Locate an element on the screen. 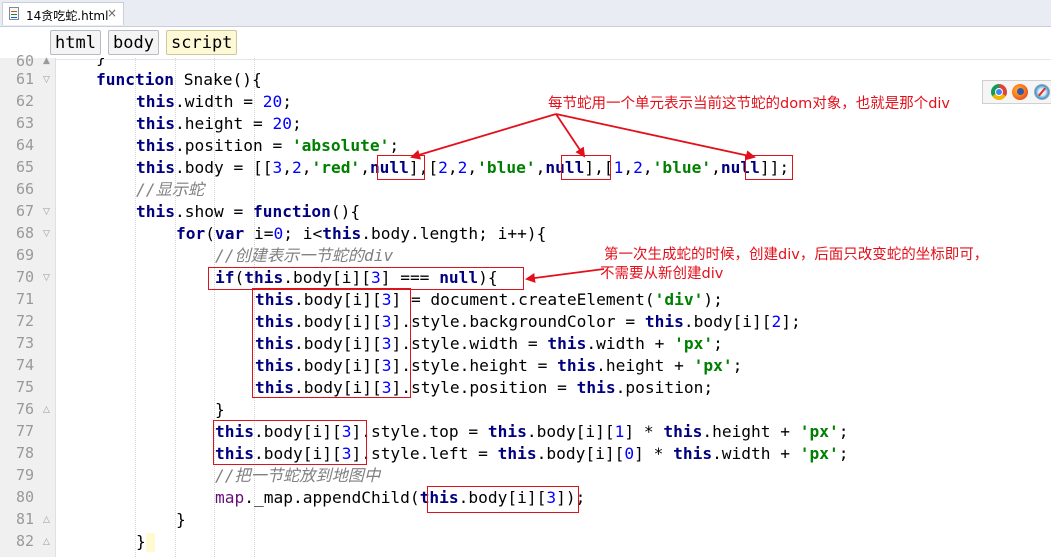  breadcrumb: html body script is located at coordinates (525, 43).